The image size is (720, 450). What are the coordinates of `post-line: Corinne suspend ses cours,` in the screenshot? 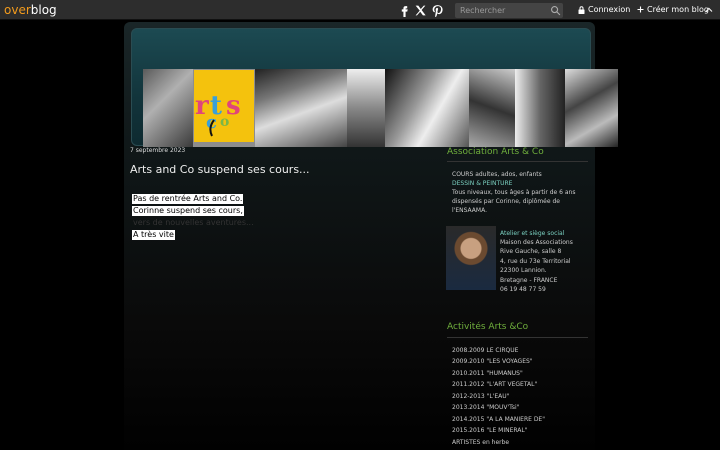 It's located at (188, 211).